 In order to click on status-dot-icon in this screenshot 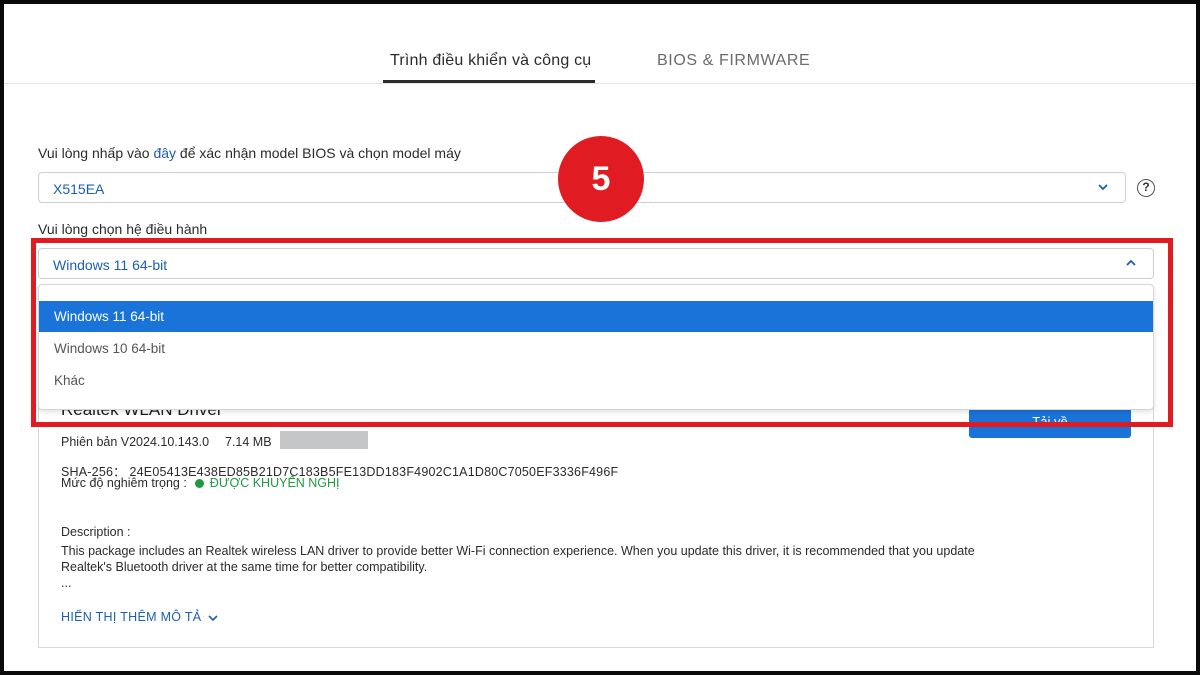, I will do `click(199, 484)`.